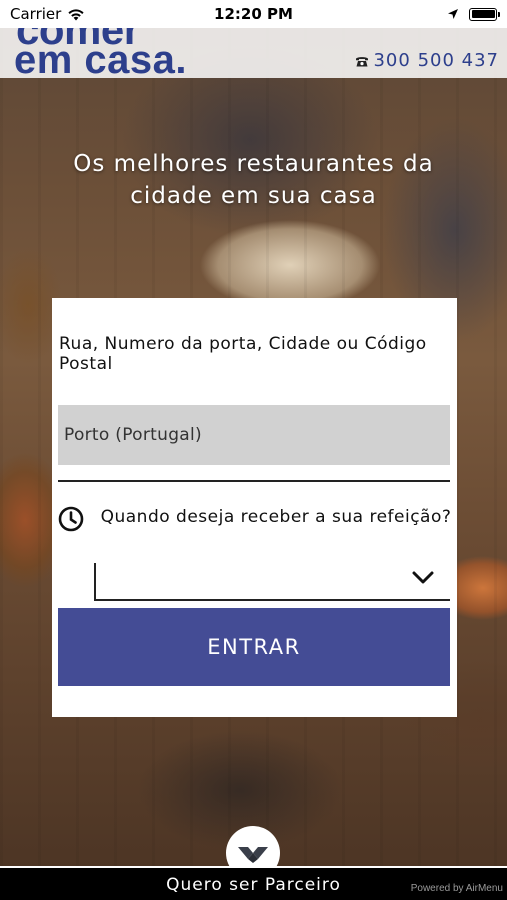 Image resolution: width=507 pixels, height=900 pixels. Describe the element at coordinates (101, 58) in the screenshot. I see `logo-text: em casa.` at that location.